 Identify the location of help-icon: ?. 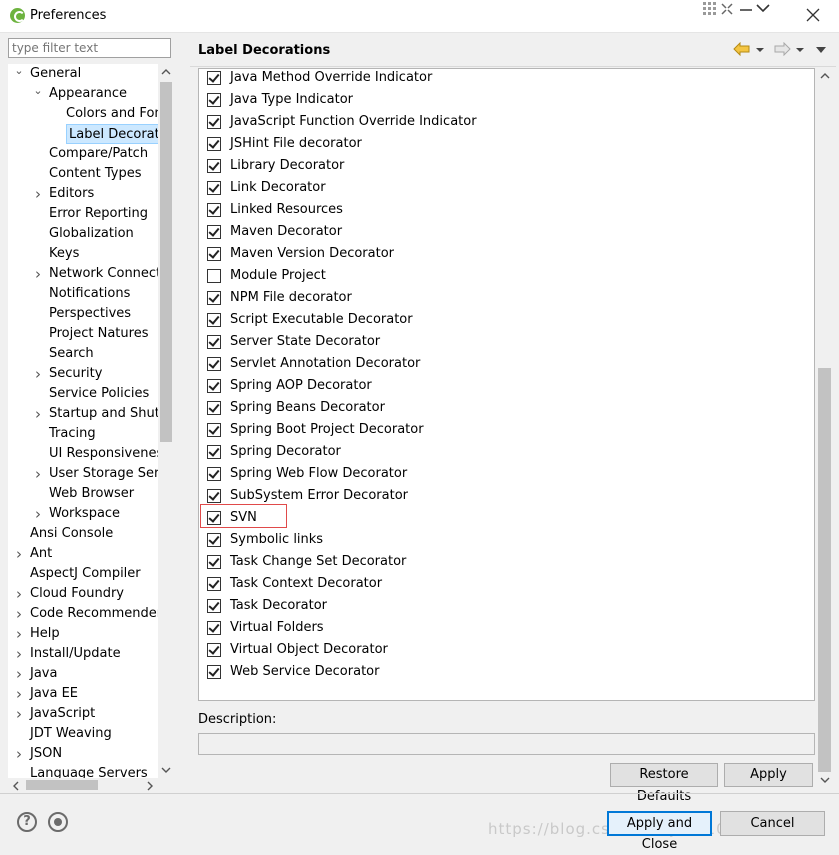
(27, 822).